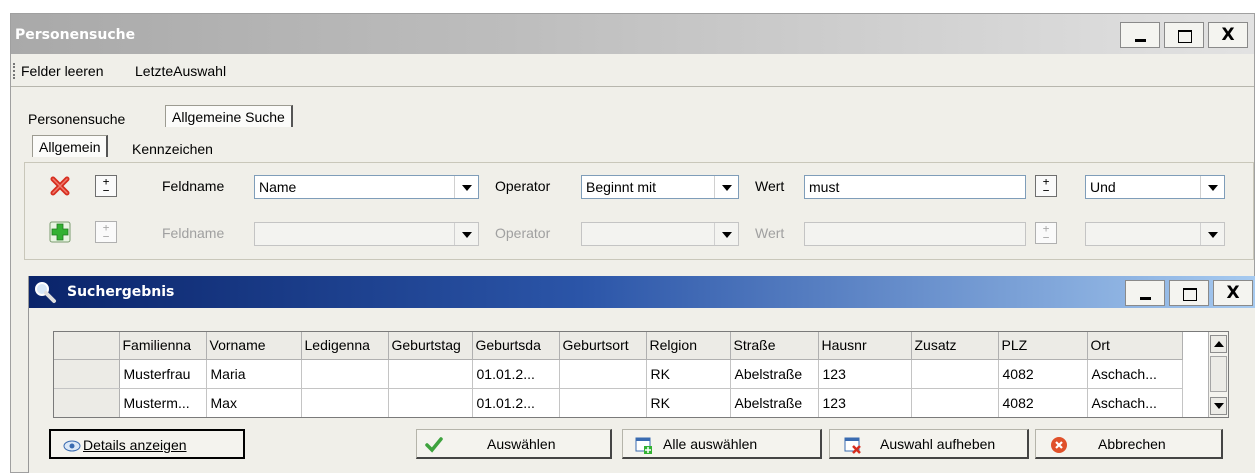 Image resolution: width=1255 pixels, height=473 pixels. What do you see at coordinates (621, 187) in the screenshot?
I see `operator-value: Beginnt mit` at bounding box center [621, 187].